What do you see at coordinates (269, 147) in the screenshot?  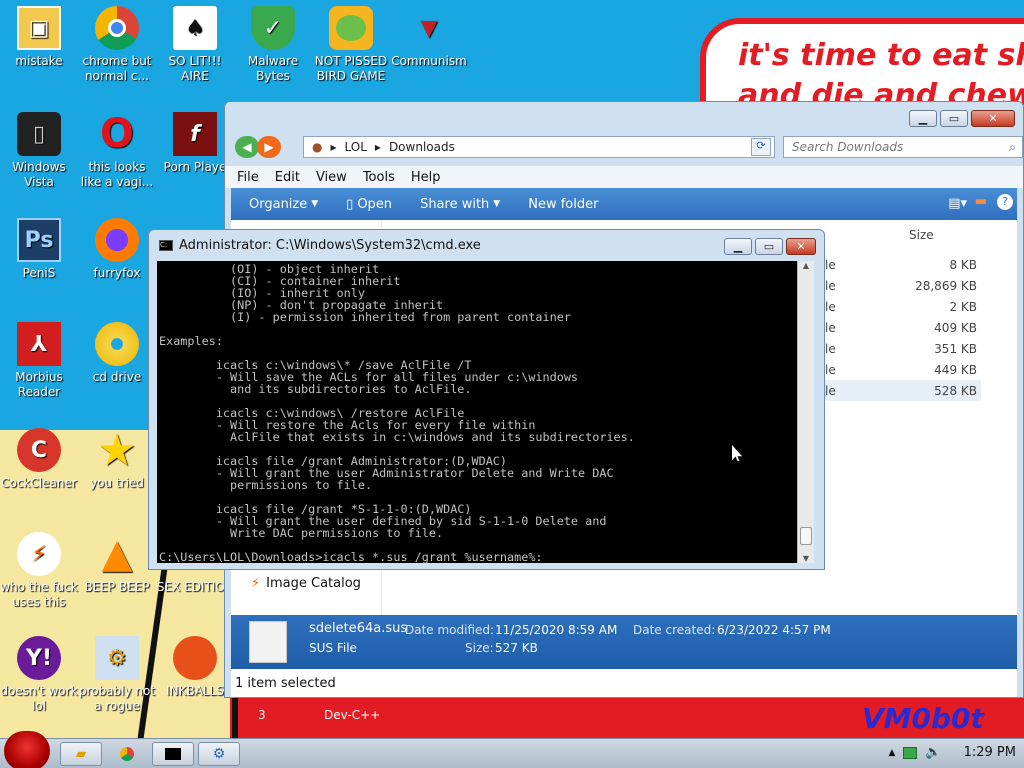 I see `forward-button: ▶` at bounding box center [269, 147].